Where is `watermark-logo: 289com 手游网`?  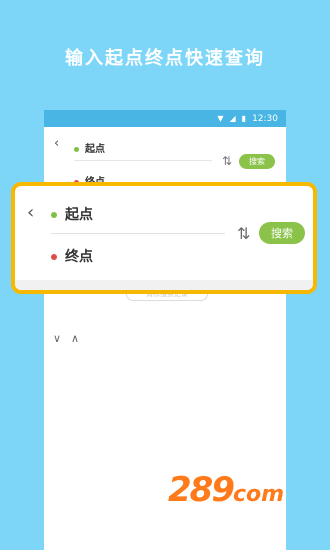
watermark-logo: 289com 手游网 is located at coordinates (226, 509).